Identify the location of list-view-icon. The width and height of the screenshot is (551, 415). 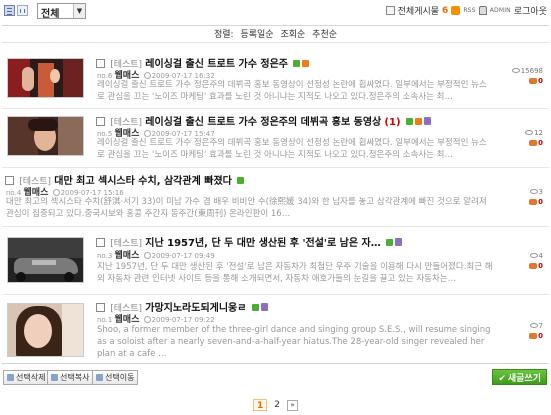
(9, 10).